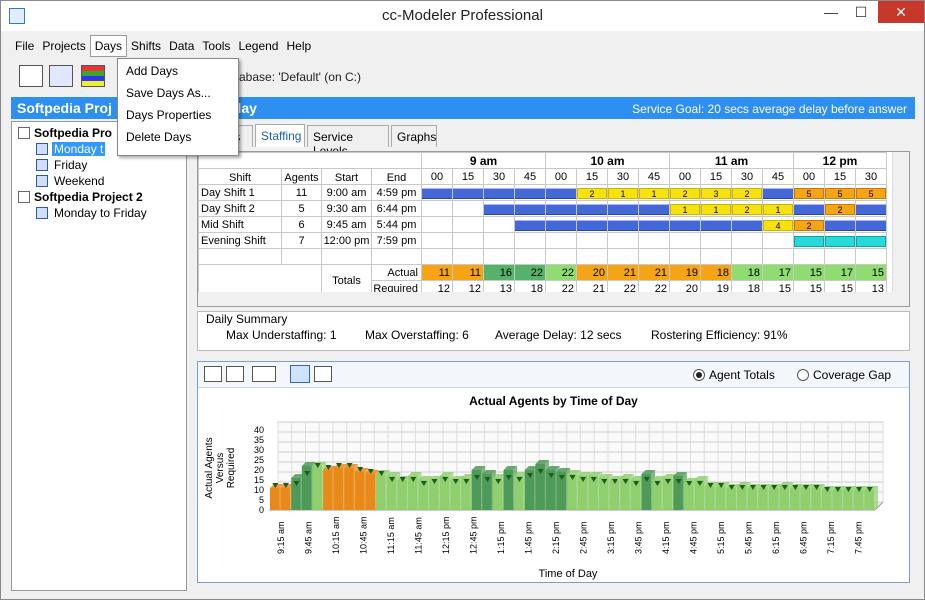 This screenshot has width=925, height=600. Describe the element at coordinates (396, 224) in the screenshot. I see `shift-end: 5:44 pm` at that location.